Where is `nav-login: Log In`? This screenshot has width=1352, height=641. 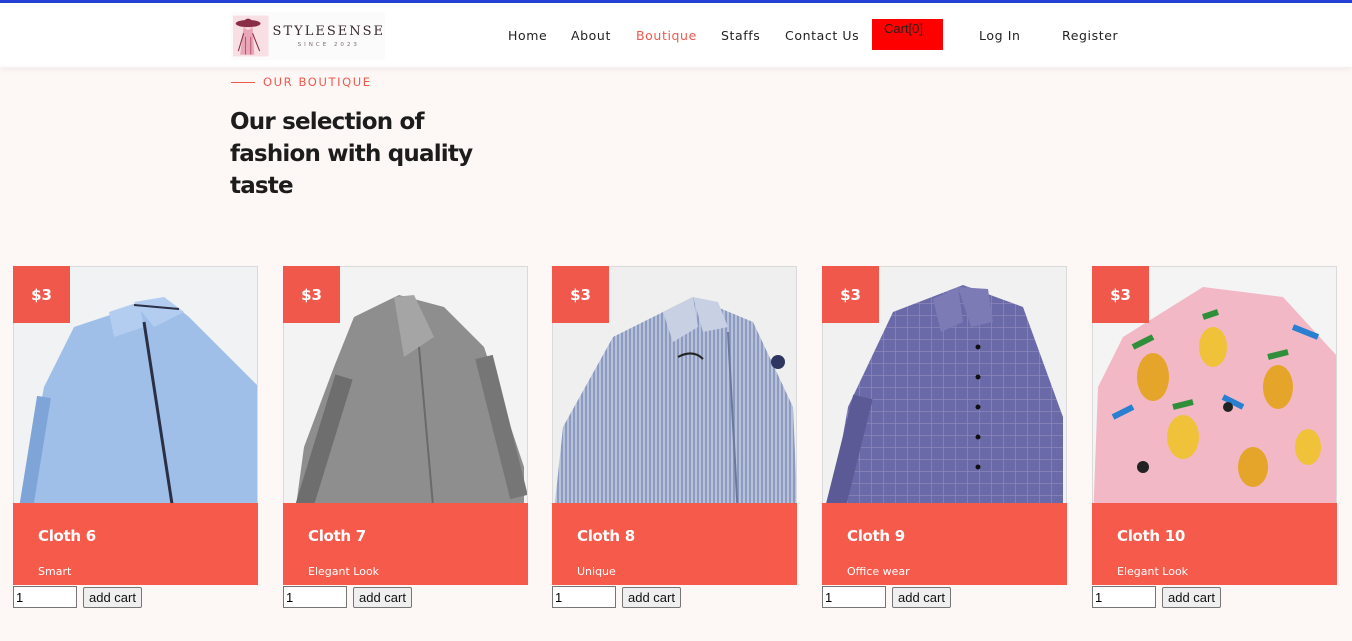
nav-login: Log In is located at coordinates (1000, 35).